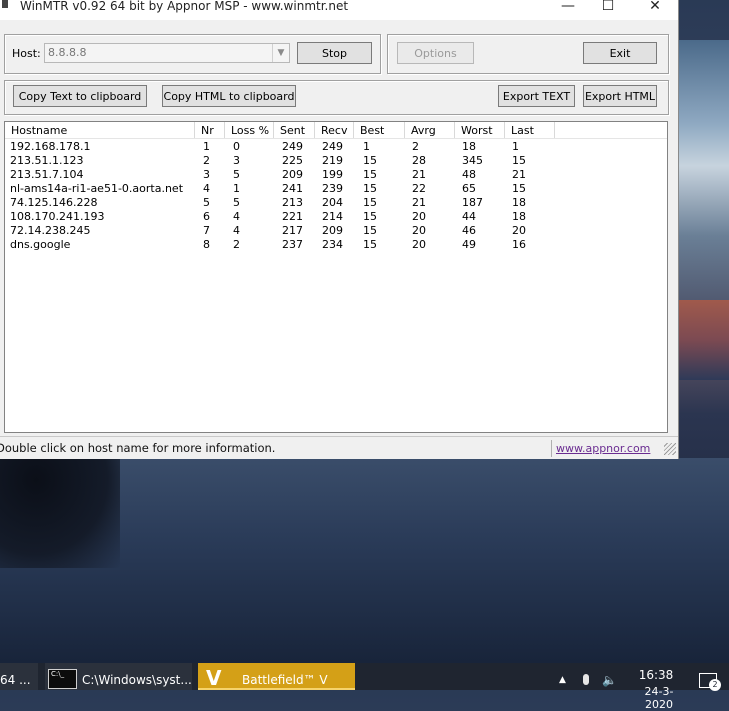  I want to click on cell-sent: 249, so click(292, 146).